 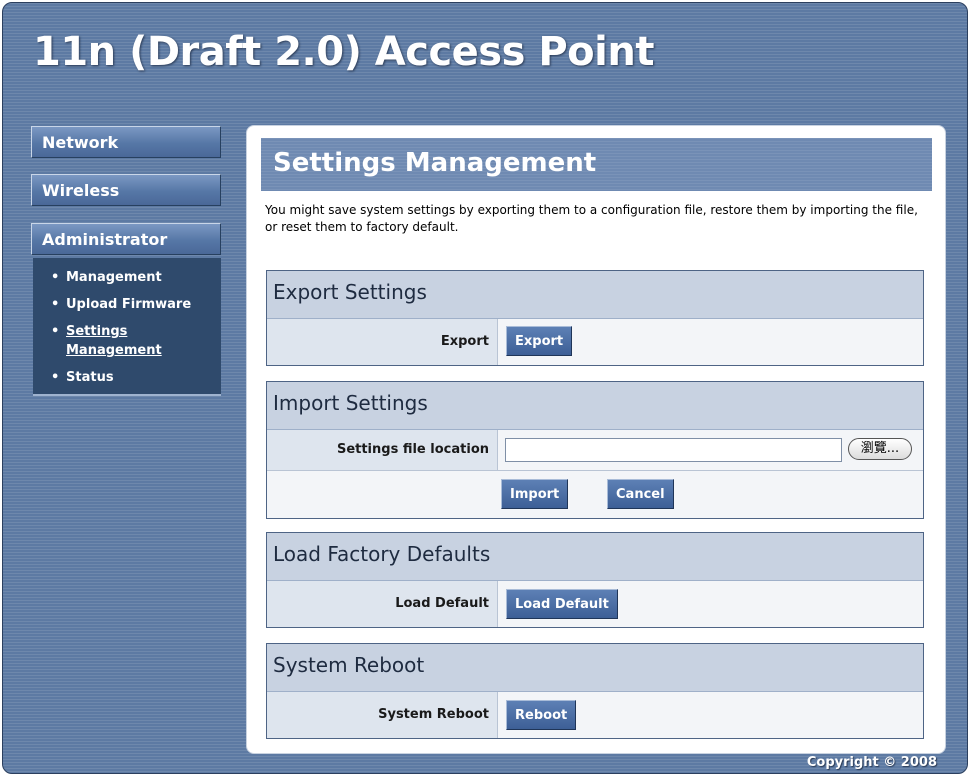 I want to click on submenu-item-status: • Status, so click(x=82, y=377).